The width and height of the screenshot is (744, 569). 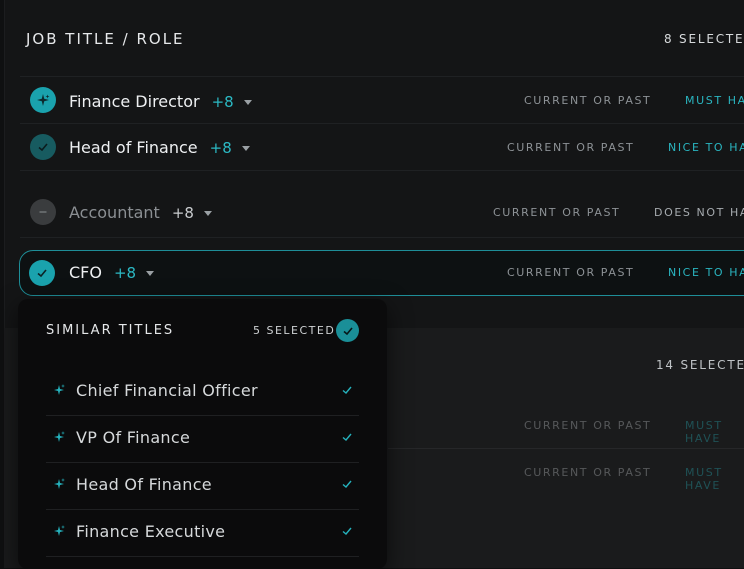 What do you see at coordinates (133, 437) in the screenshot?
I see `similar-title-label: VP Of Finance` at bounding box center [133, 437].